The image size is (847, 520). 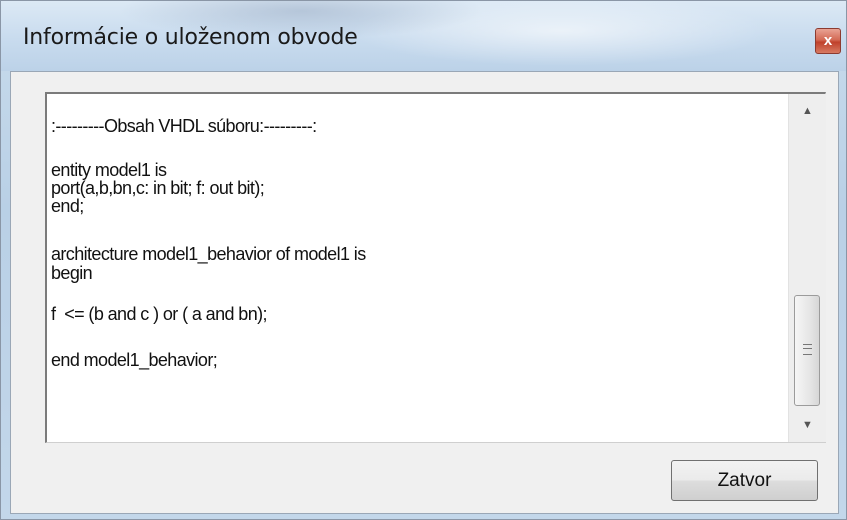 What do you see at coordinates (72, 273) in the screenshot?
I see `text-line: begin` at bounding box center [72, 273].